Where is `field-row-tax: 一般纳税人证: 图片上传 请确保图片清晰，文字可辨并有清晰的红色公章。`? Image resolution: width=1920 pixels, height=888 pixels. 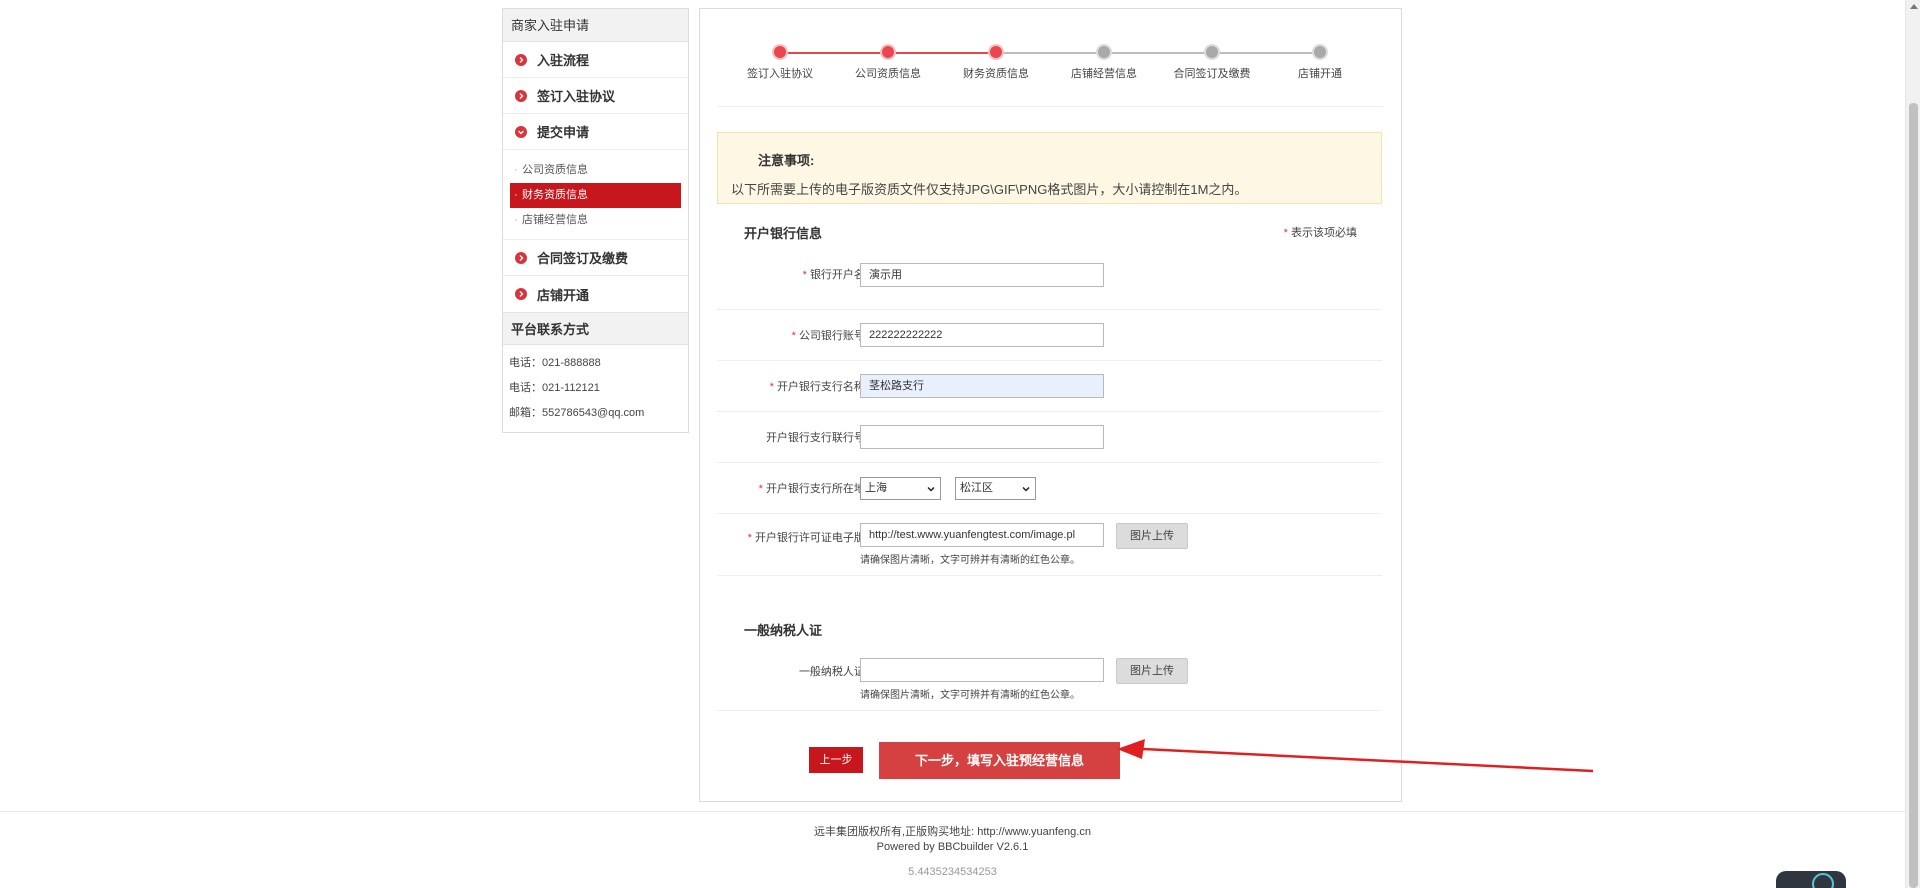 field-row-tax: 一般纳税人证: 图片上传 请确保图片清晰，文字可辨并有清晰的红色公章。 is located at coordinates (1049, 678).